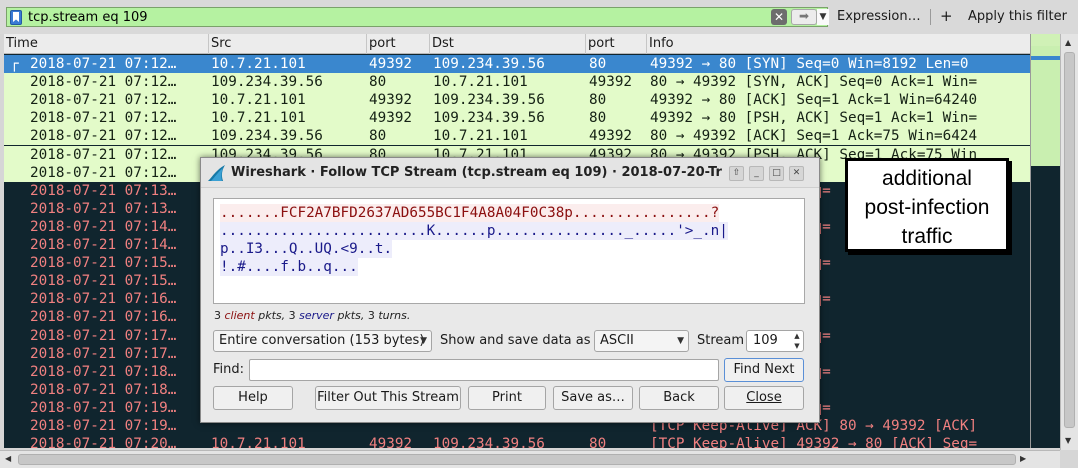 The width and height of the screenshot is (1078, 468). What do you see at coordinates (239, 315) in the screenshot?
I see `client-word: client` at bounding box center [239, 315].